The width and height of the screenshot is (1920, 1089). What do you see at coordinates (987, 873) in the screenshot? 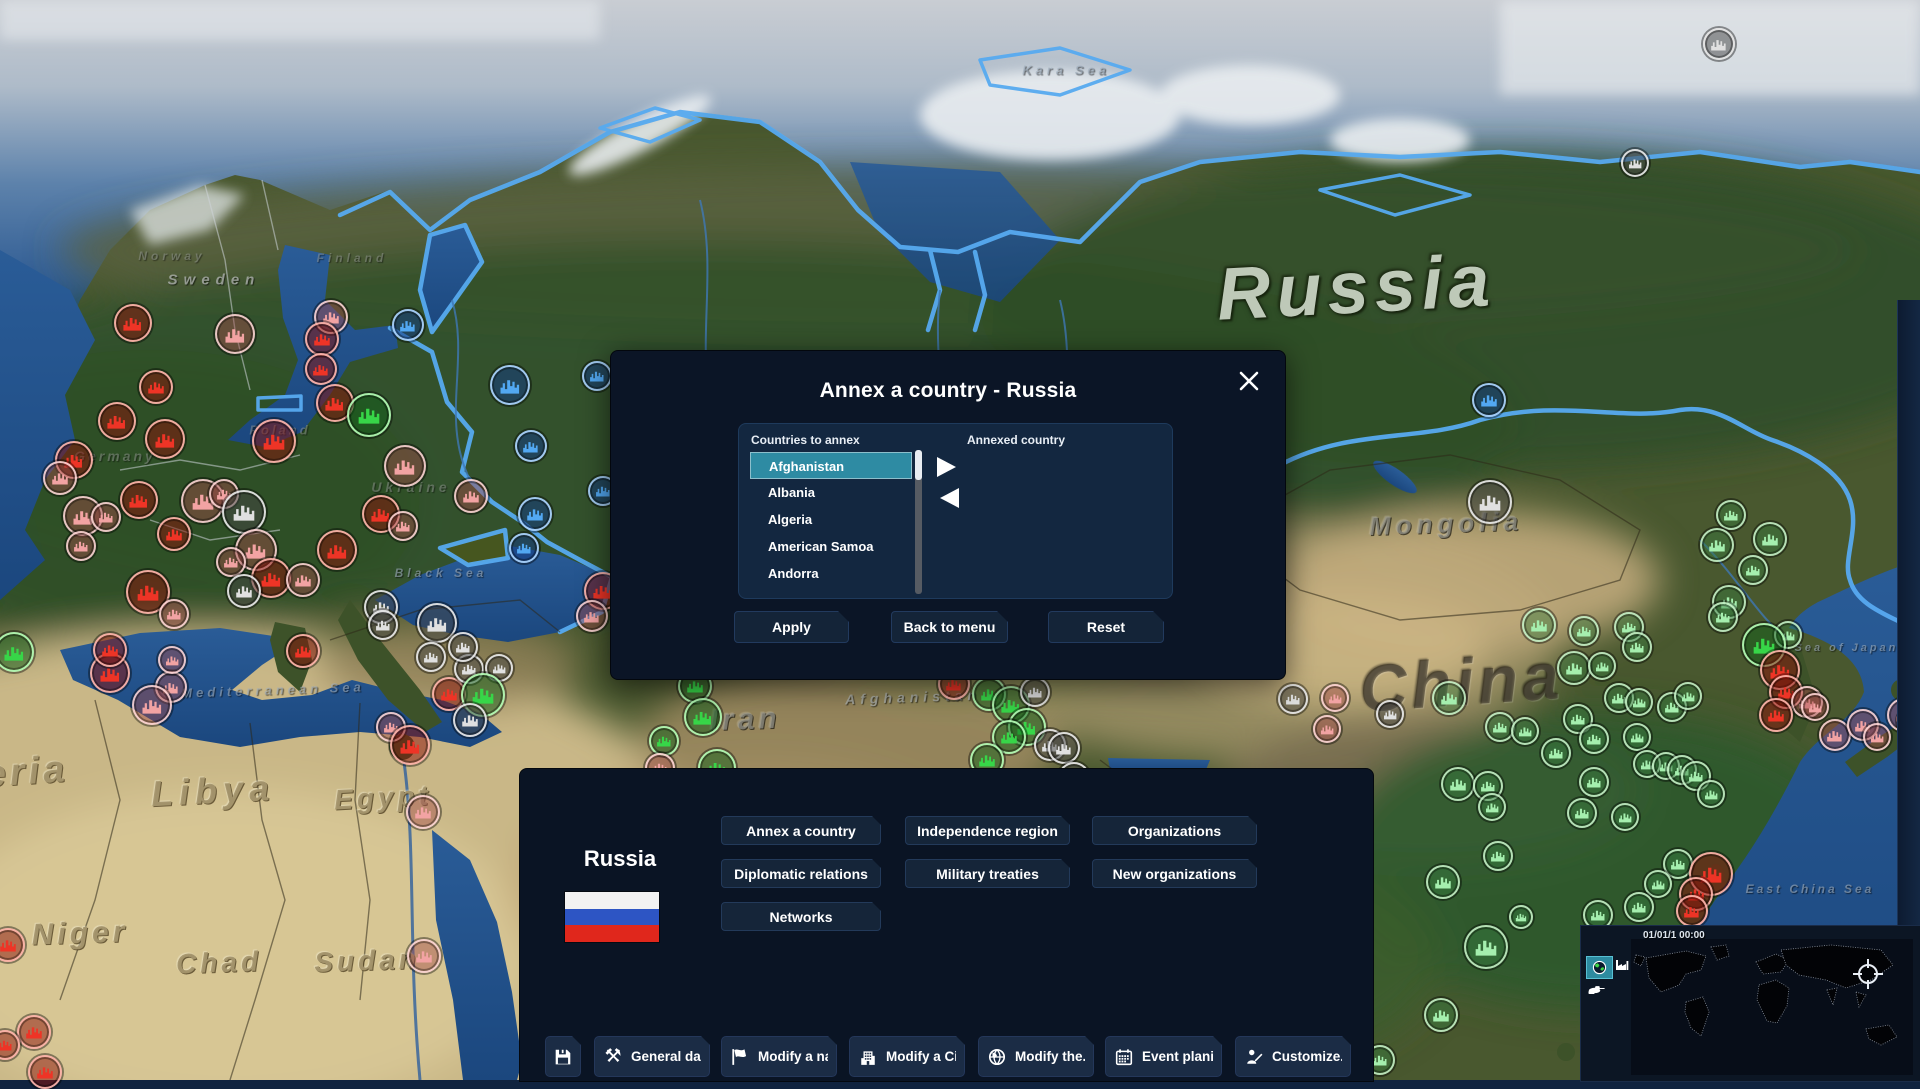
I see `military-treaties-button: Military treaties` at bounding box center [987, 873].